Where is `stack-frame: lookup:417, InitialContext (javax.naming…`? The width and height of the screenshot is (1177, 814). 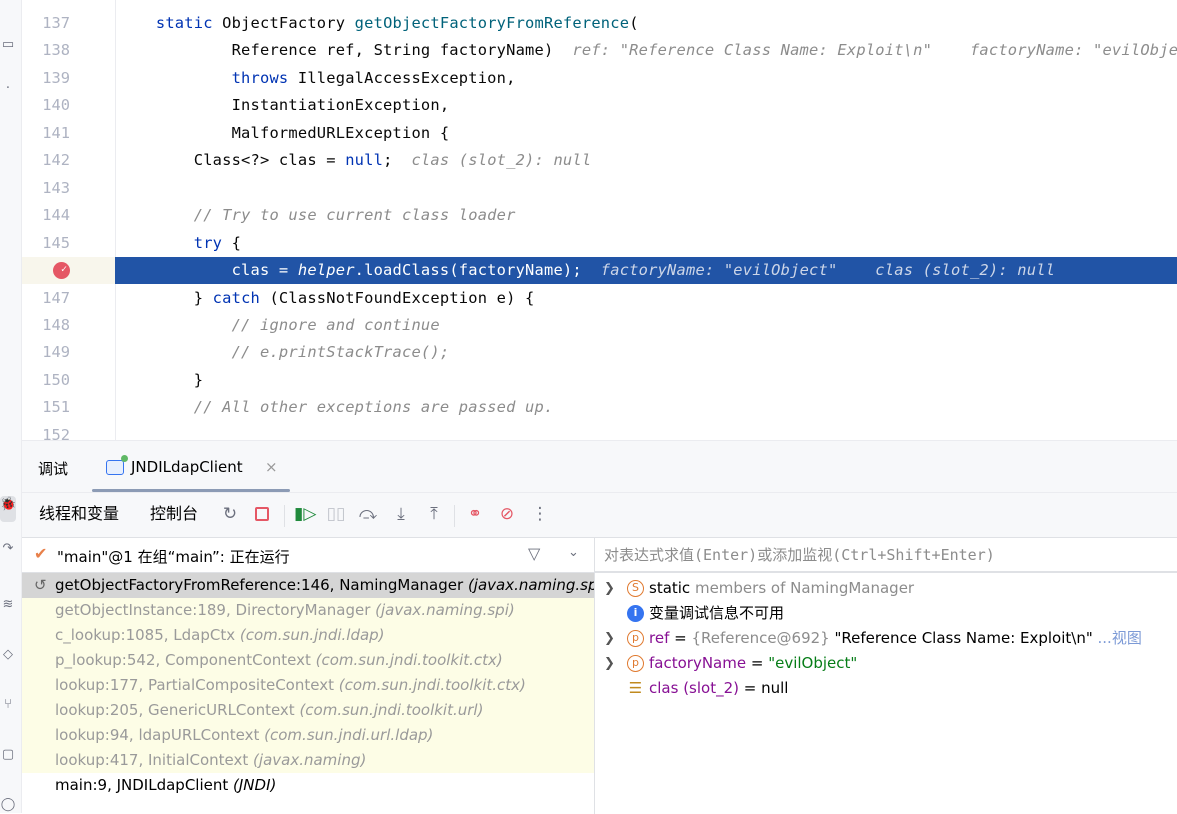 stack-frame: lookup:417, InitialContext (javax.naming… is located at coordinates (308, 760).